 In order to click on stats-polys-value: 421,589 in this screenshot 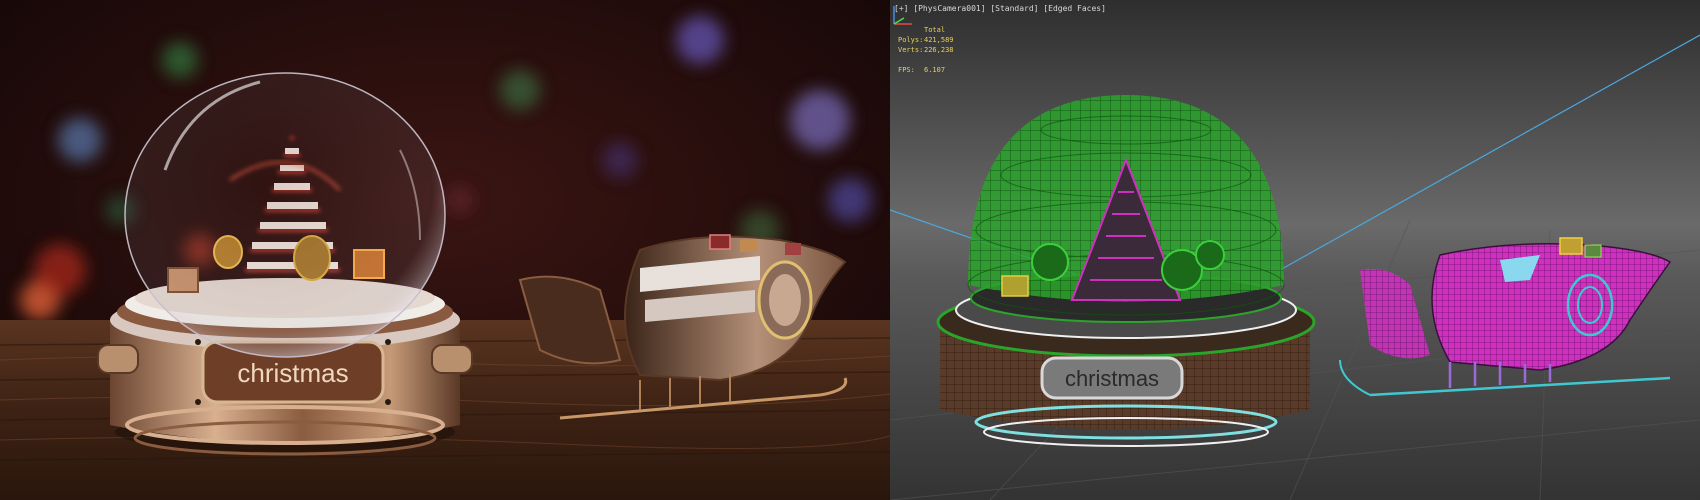, I will do `click(939, 40)`.